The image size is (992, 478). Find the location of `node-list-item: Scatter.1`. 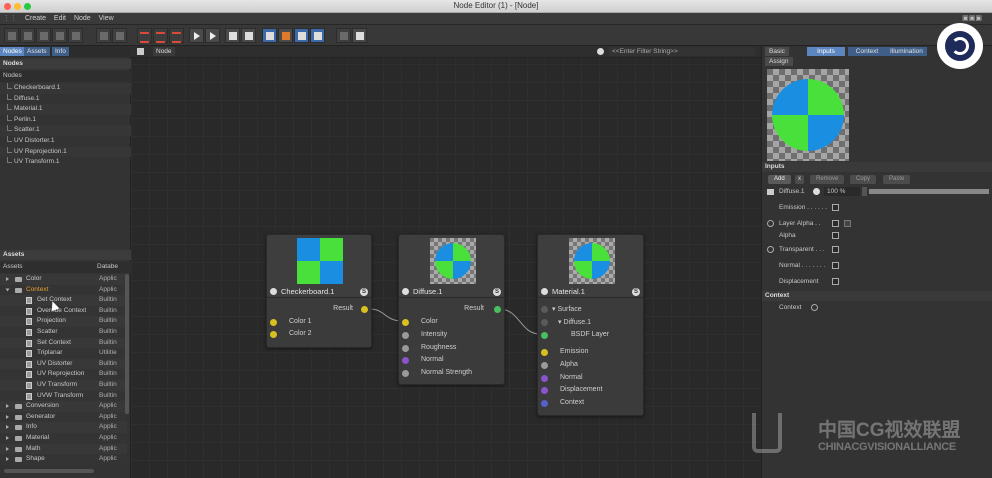

node-list-item: Scatter.1 is located at coordinates (65, 130).